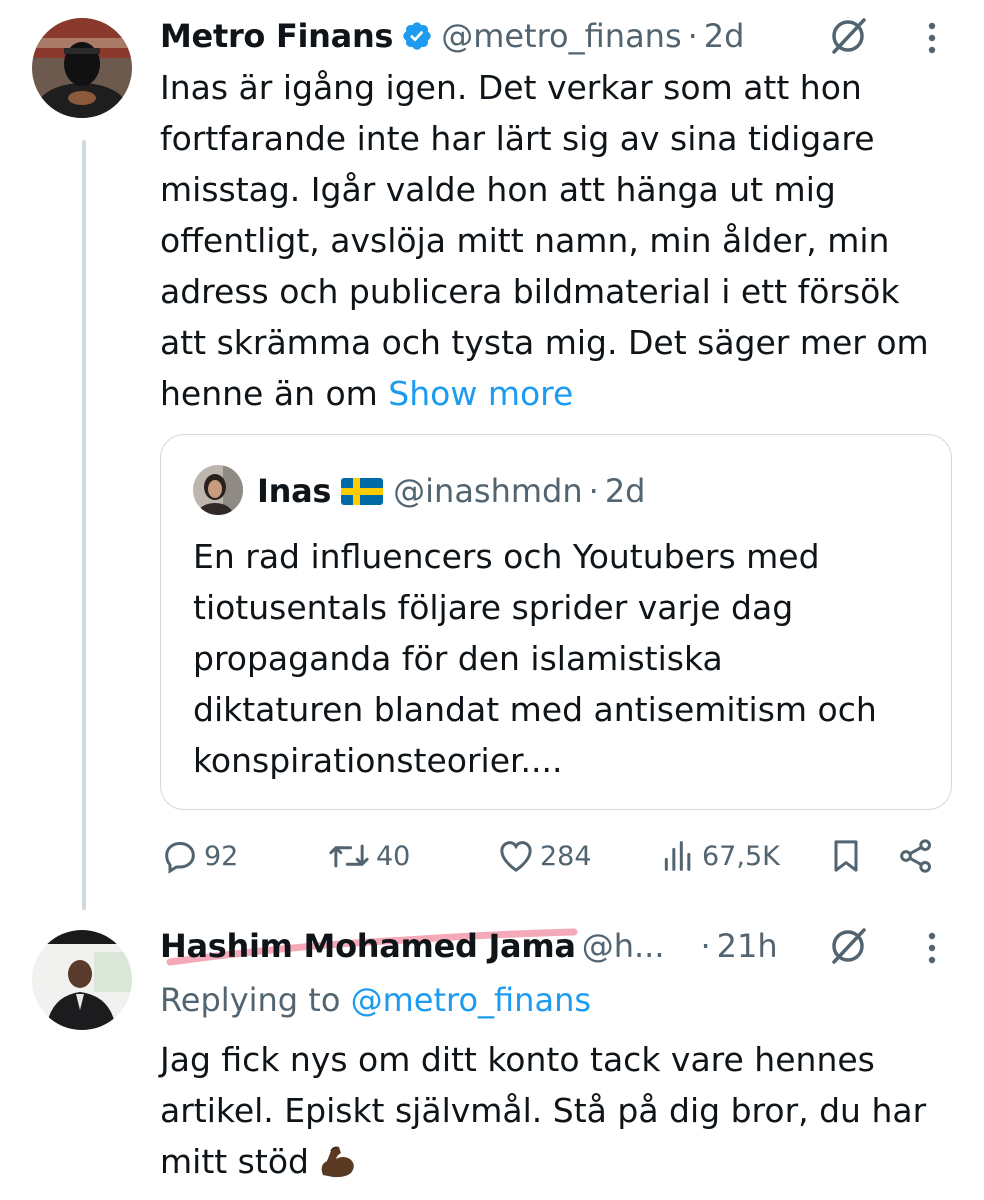 This screenshot has width=984, height=1200. I want to click on bookmark-button, so click(846, 856).